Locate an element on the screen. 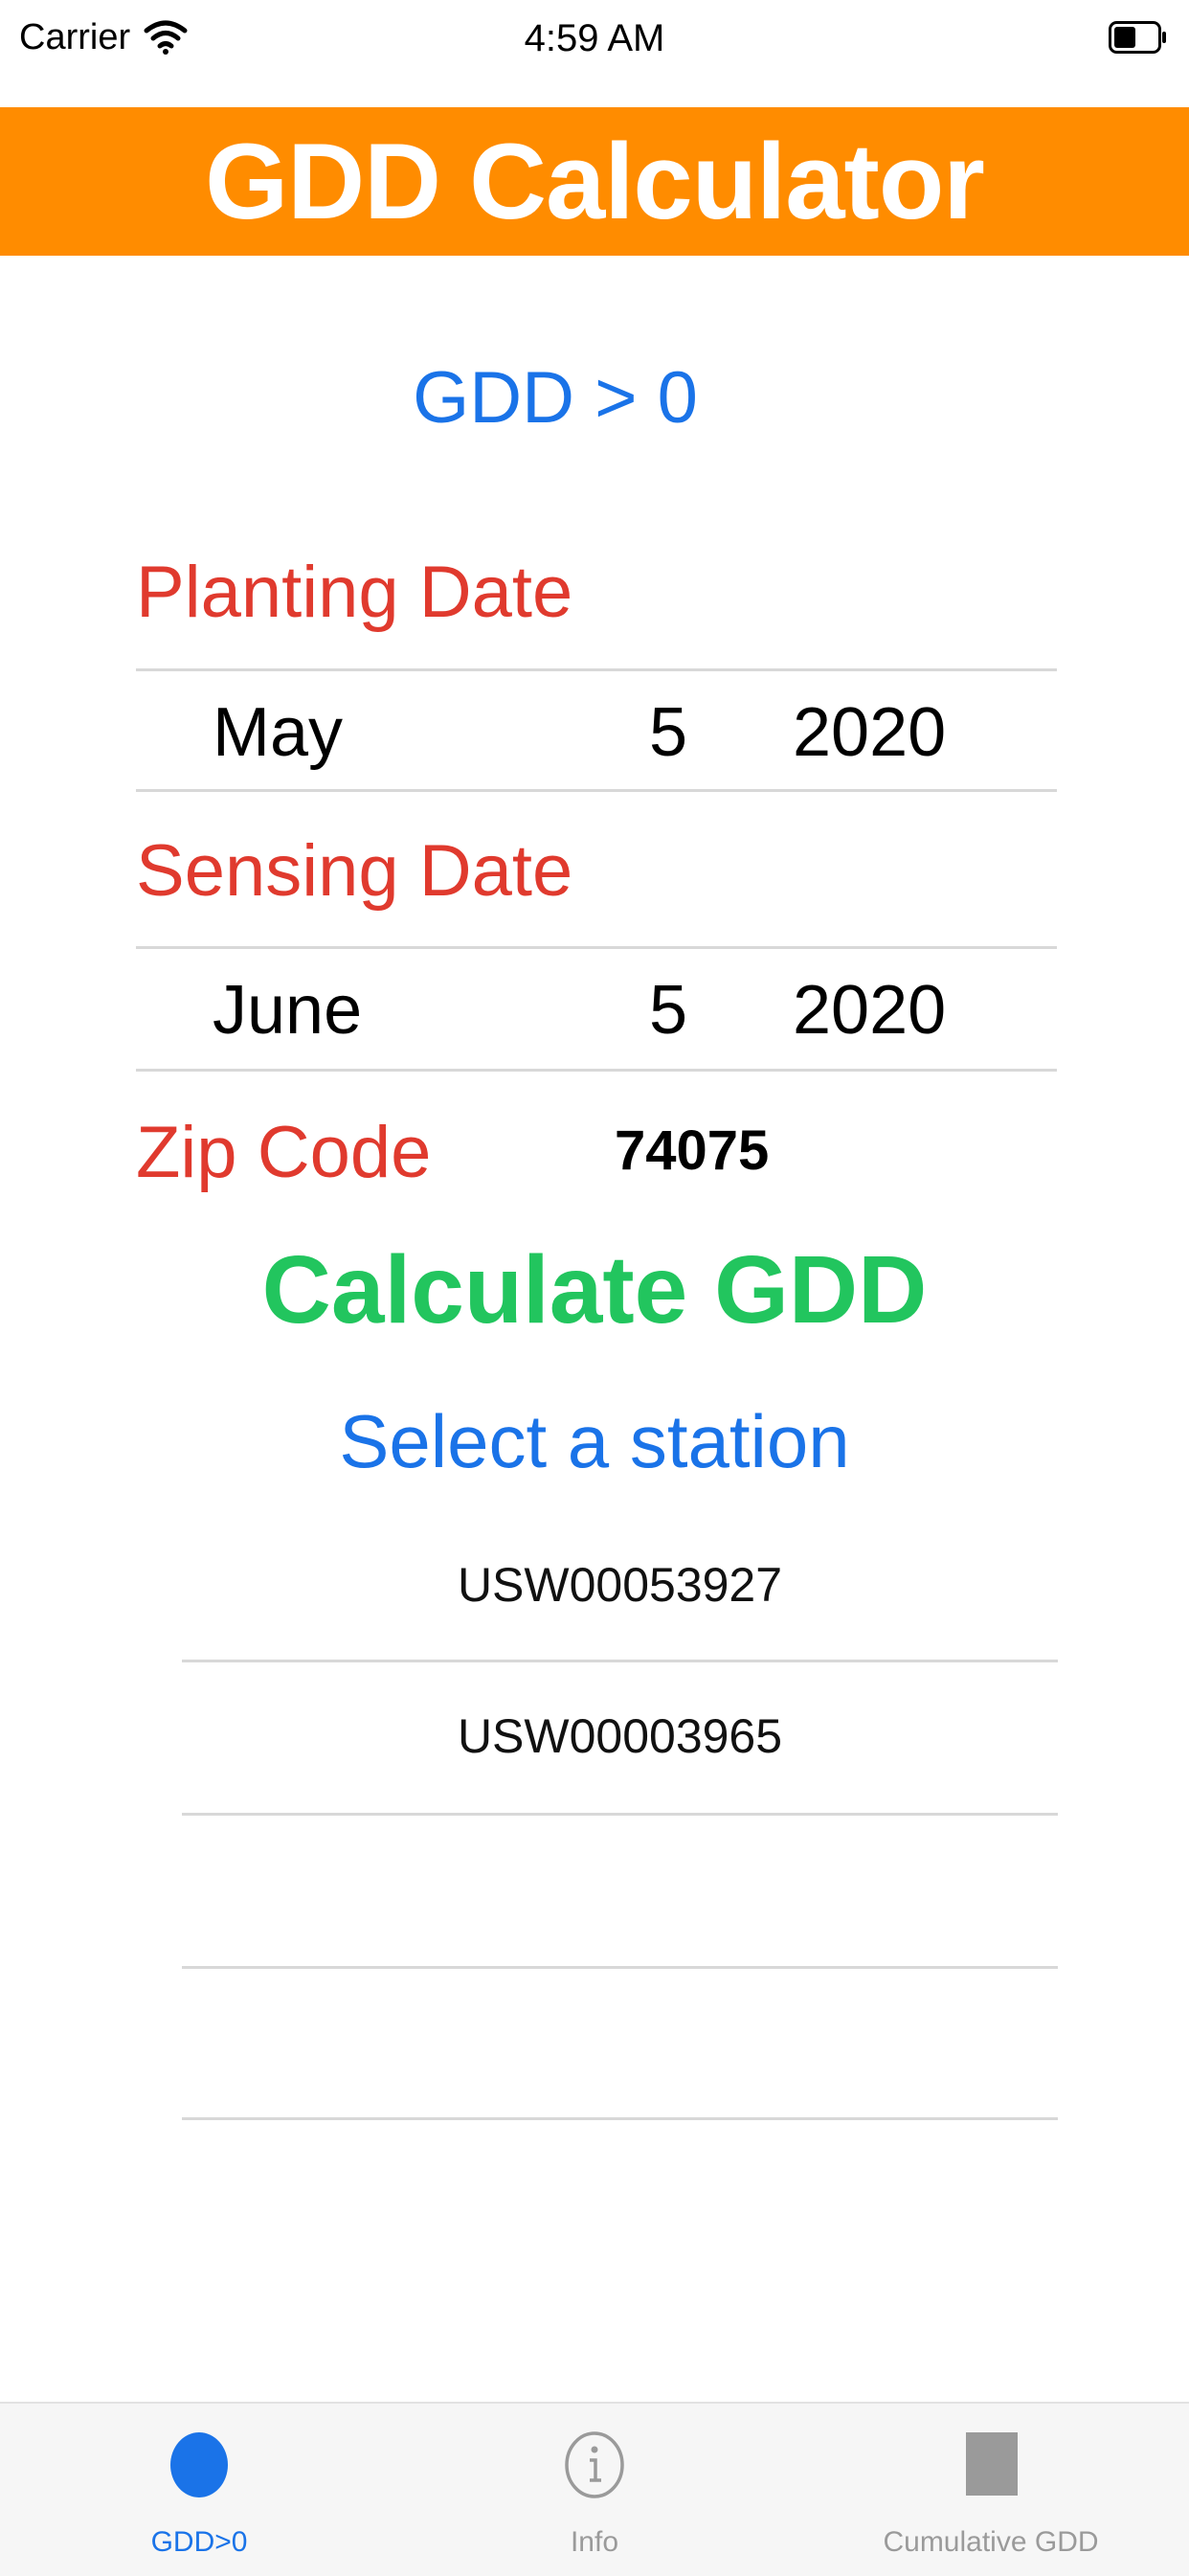 Image resolution: width=1189 pixels, height=2576 pixels. tab-label: Info is located at coordinates (594, 2542).